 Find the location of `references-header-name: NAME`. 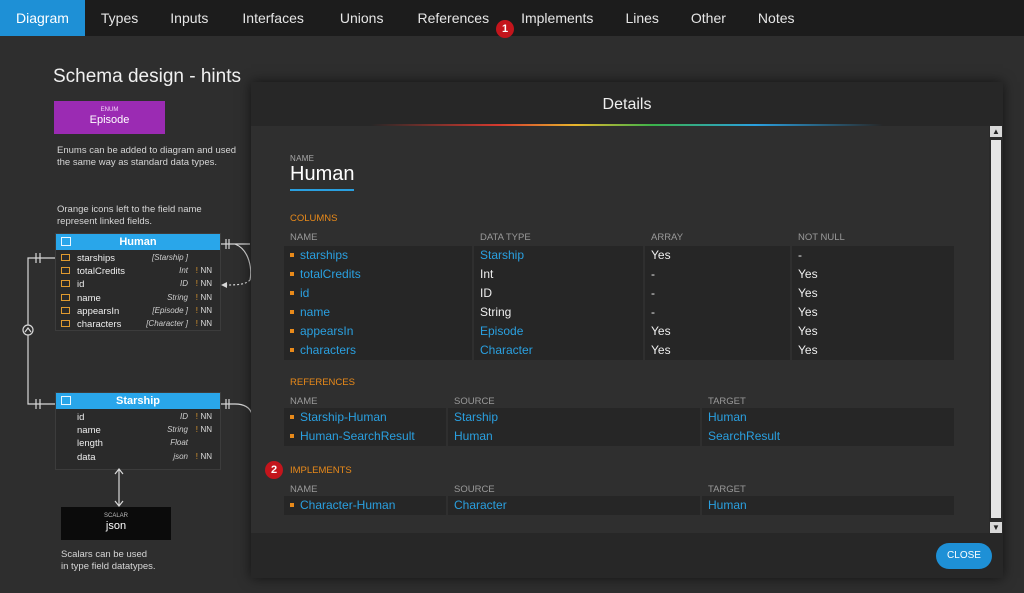

references-header-name: NAME is located at coordinates (304, 401).